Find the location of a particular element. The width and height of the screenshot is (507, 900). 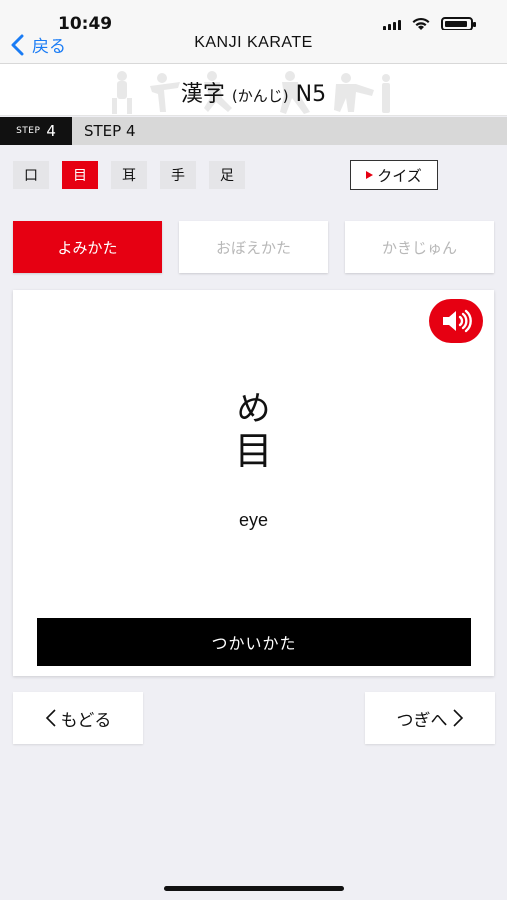

step-tag-number: 4 is located at coordinates (51, 131).